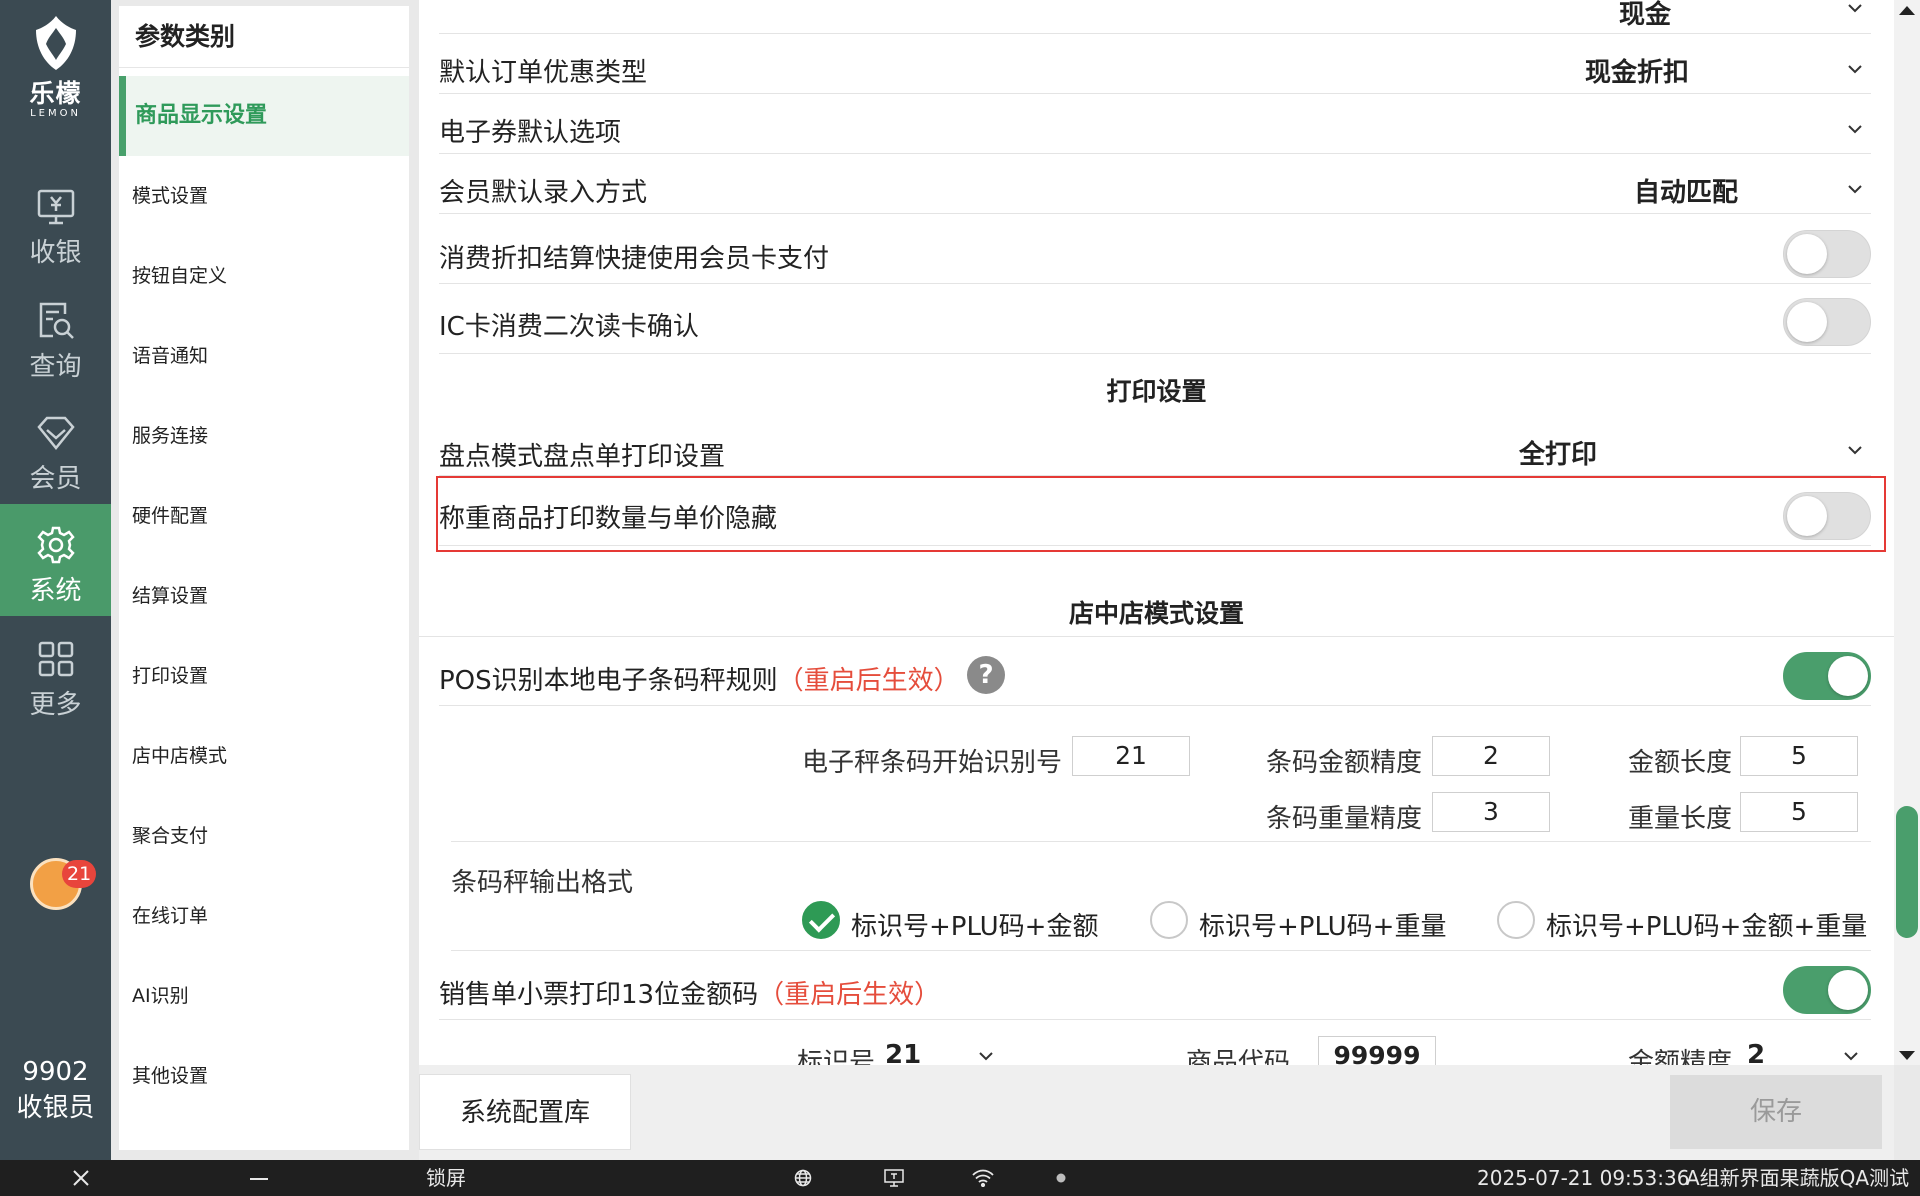 The image size is (1920, 1196). What do you see at coordinates (530, 133) in the screenshot?
I see `setting-label-ecoupon: 电子券默认选项` at bounding box center [530, 133].